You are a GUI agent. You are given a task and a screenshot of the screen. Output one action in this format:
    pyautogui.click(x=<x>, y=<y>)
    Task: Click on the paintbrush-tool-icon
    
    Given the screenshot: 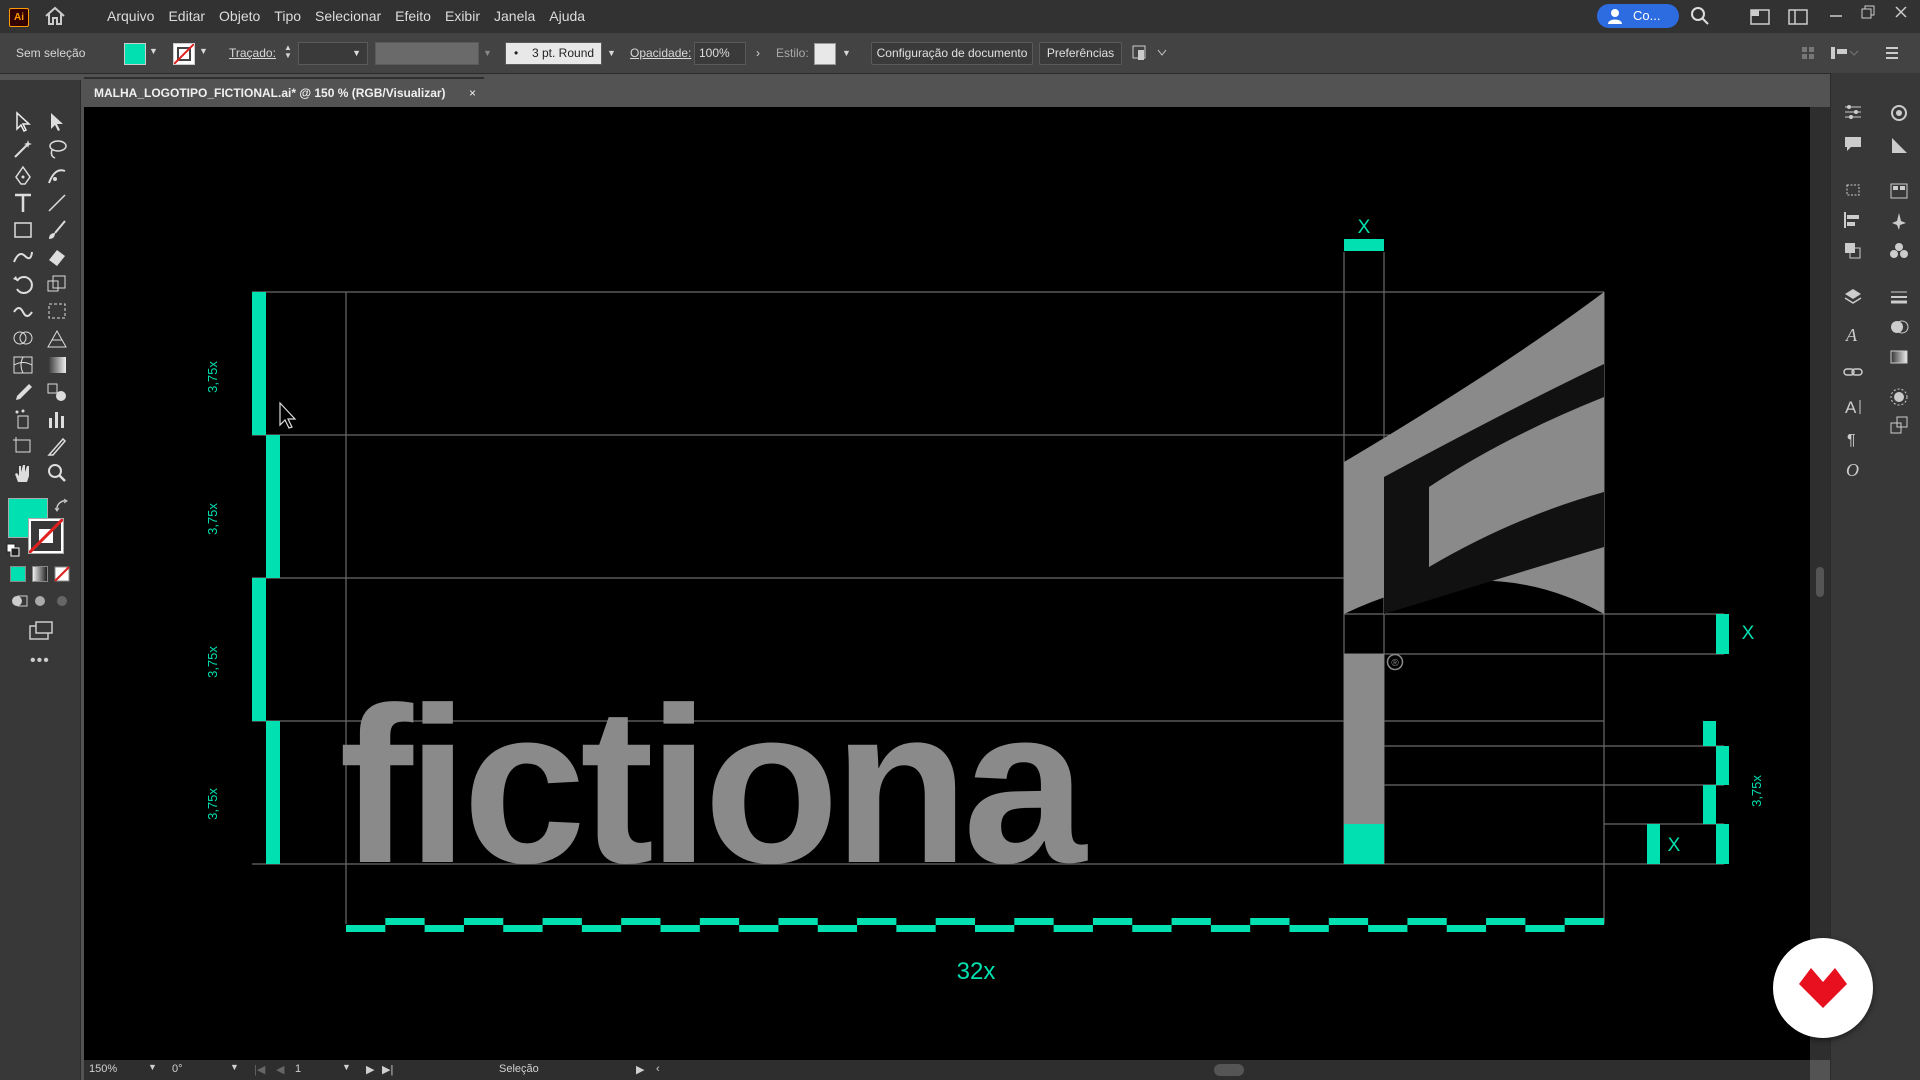 What is the action you would take?
    pyautogui.click(x=57, y=230)
    